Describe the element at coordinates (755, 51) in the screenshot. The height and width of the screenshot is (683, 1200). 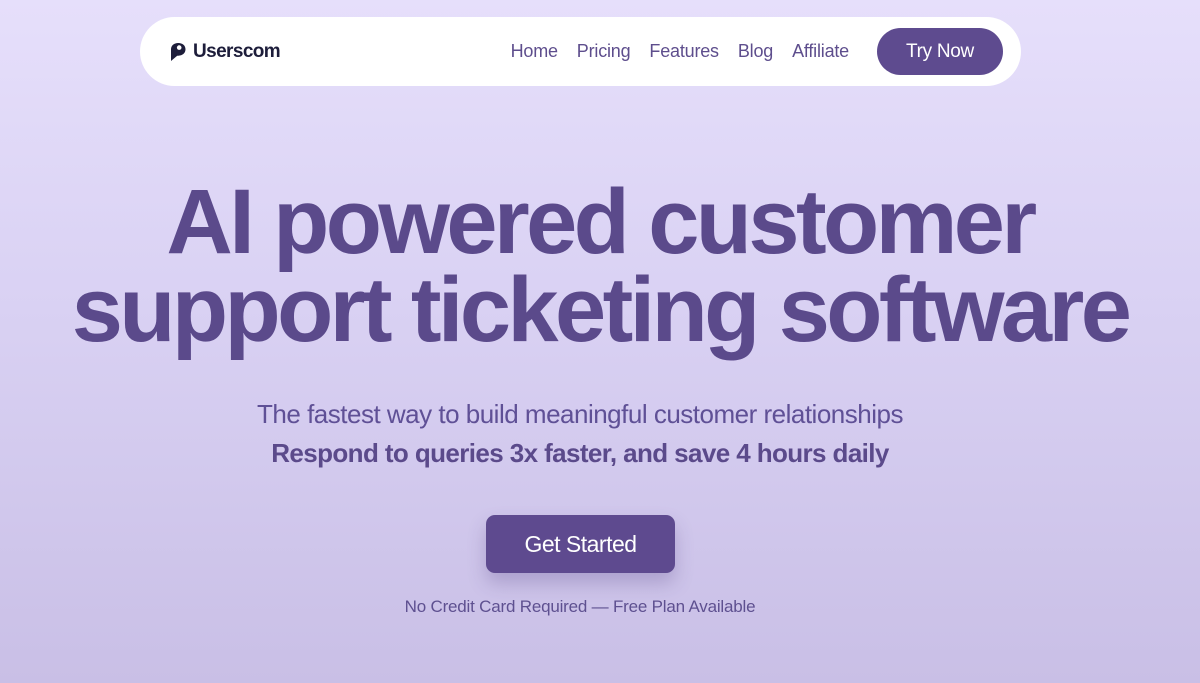
I see `nav-link-blog: Blog` at that location.